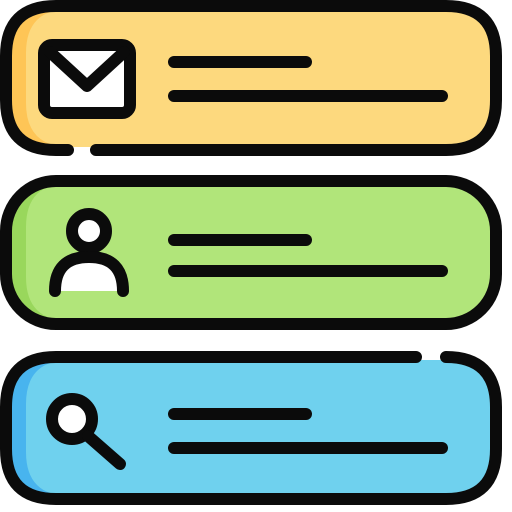  Describe the element at coordinates (89, 231) in the screenshot. I see `user-head` at that location.